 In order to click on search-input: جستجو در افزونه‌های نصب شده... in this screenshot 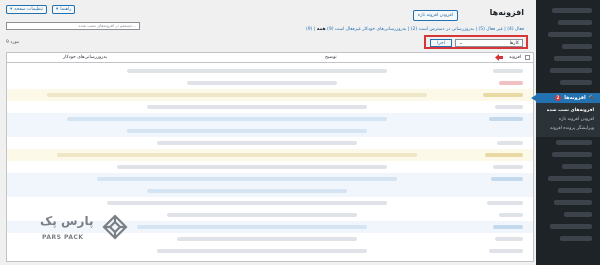, I will do `click(73, 26)`.